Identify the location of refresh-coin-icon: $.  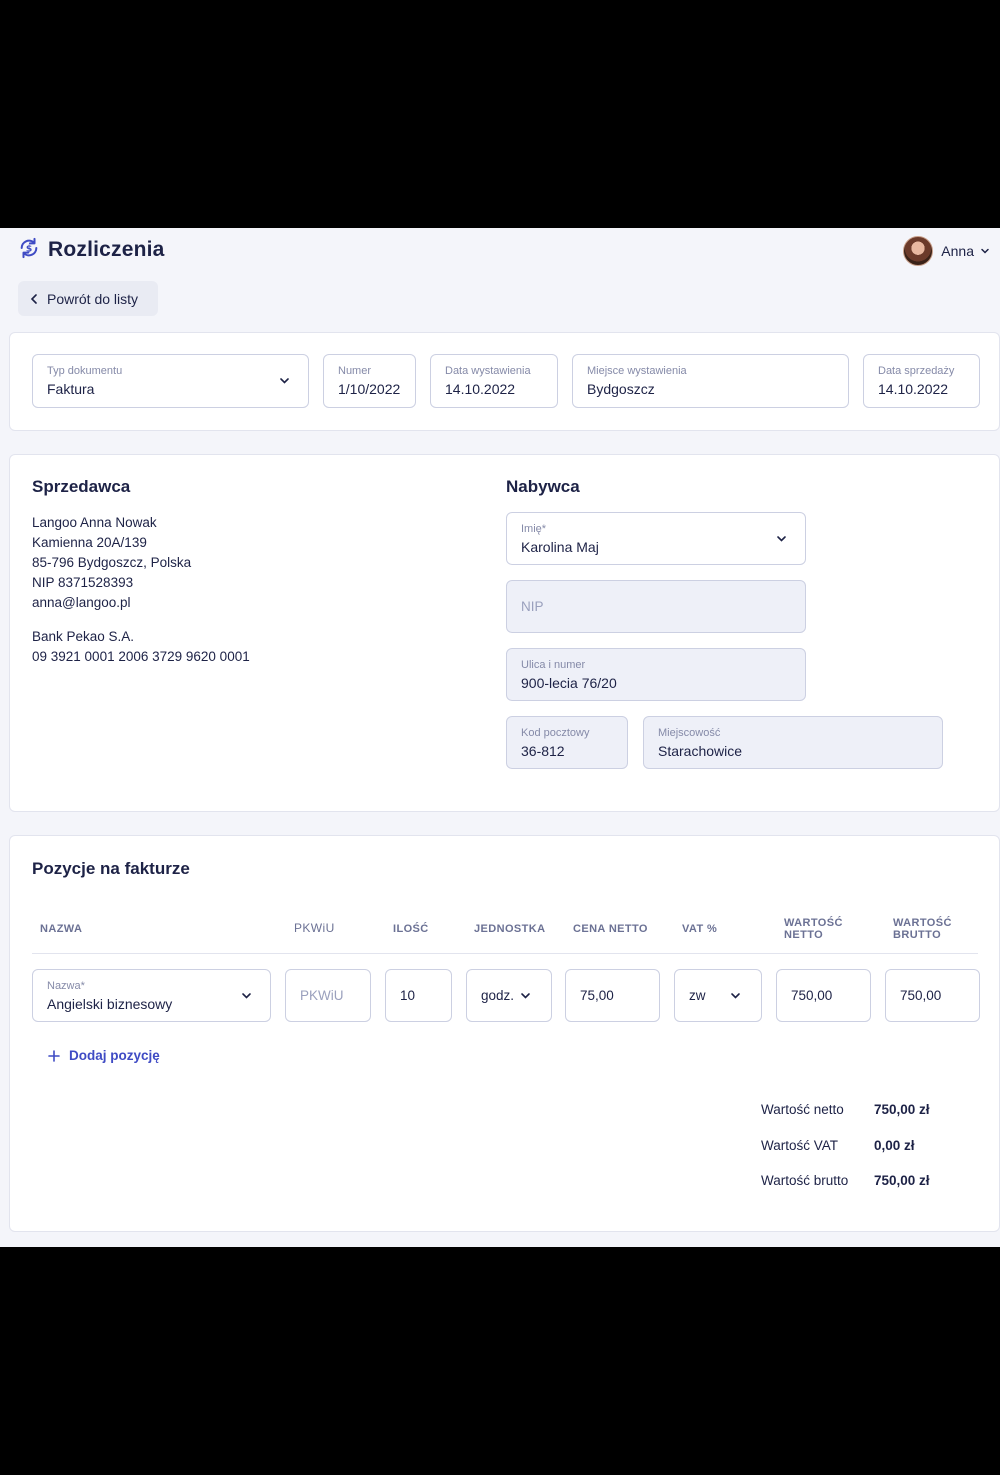
(29, 248).